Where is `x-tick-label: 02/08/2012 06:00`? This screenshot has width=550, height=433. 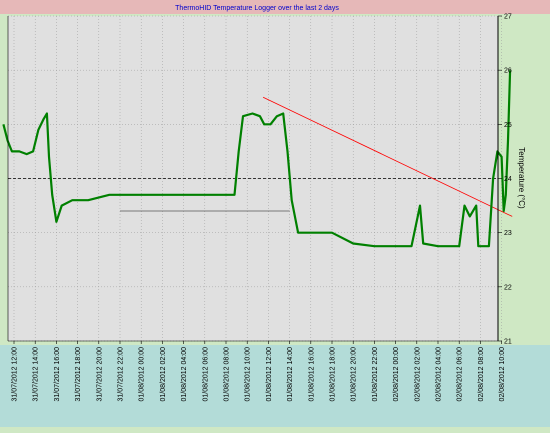
x-tick-label: 02/08/2012 06:00 is located at coordinates (460, 374).